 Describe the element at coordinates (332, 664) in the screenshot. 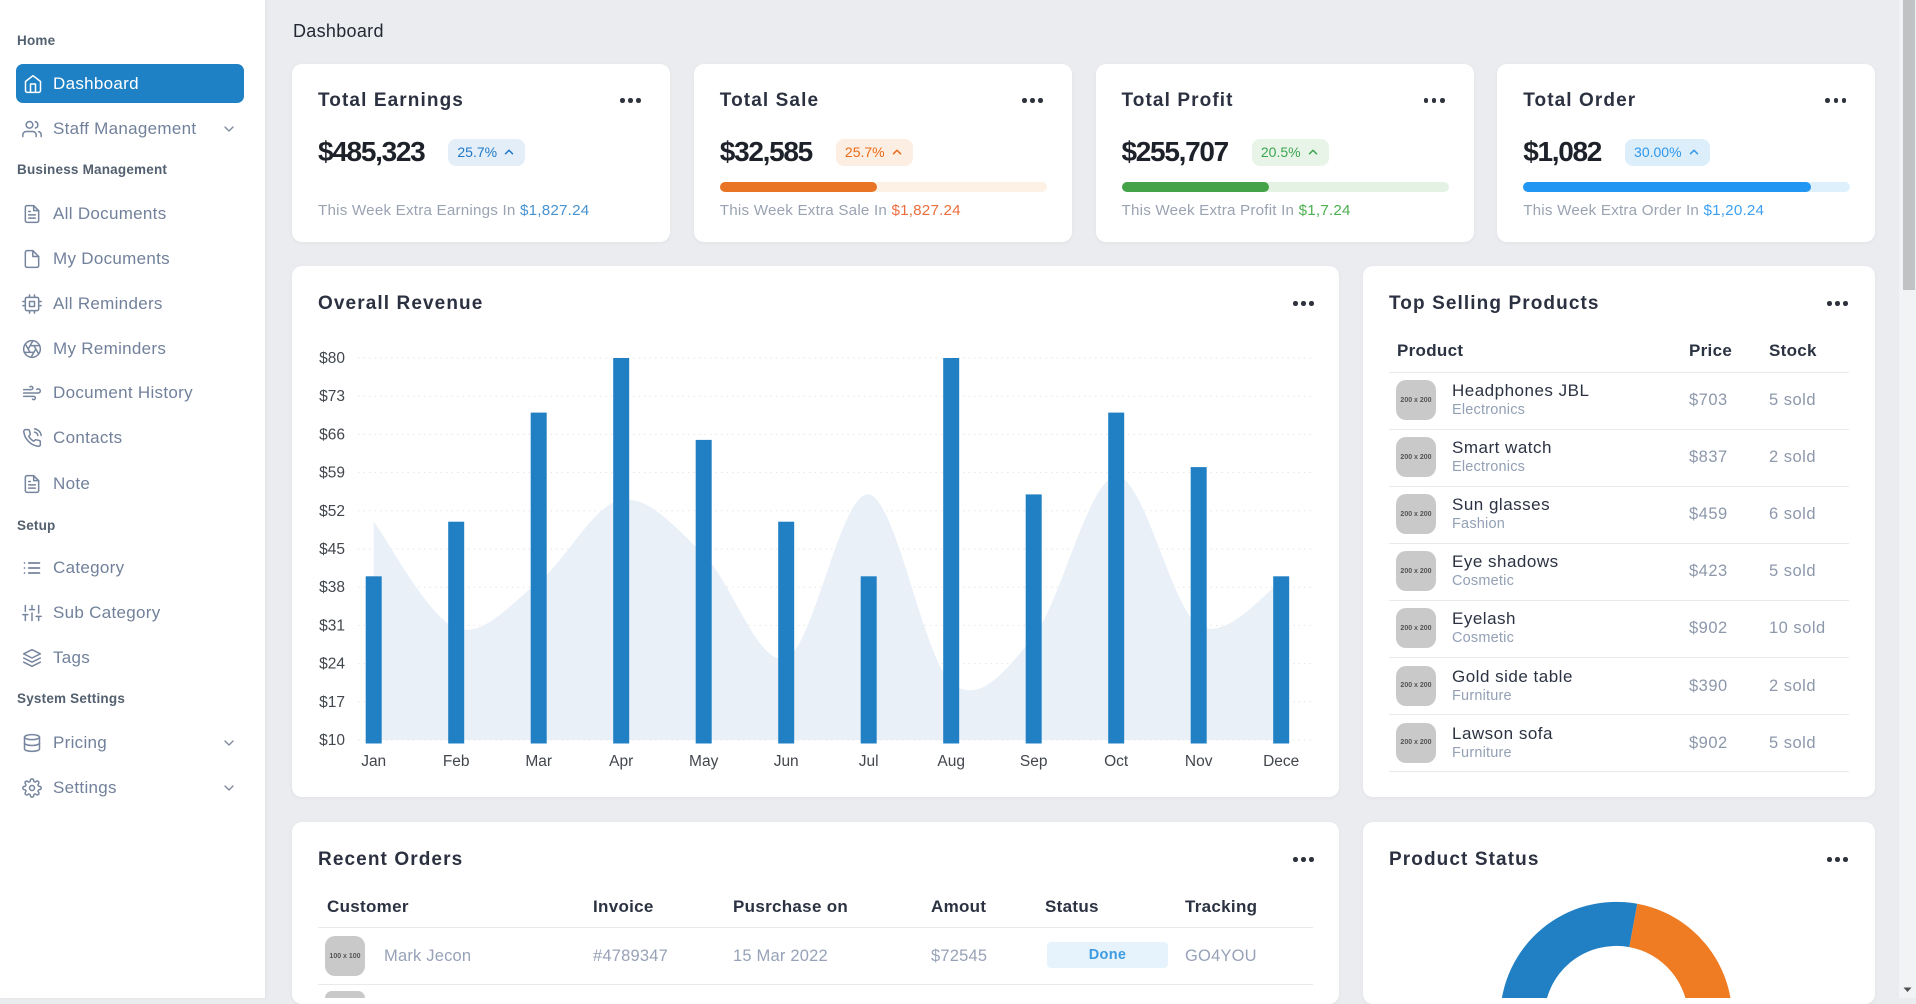

I see `svg-text: $24` at that location.